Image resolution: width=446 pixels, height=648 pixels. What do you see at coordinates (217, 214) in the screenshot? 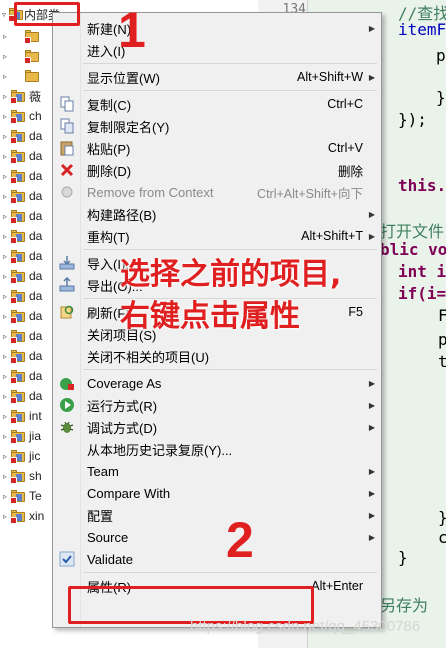
I see `menu-item-10: 构建路径(B) ▶` at bounding box center [217, 214].